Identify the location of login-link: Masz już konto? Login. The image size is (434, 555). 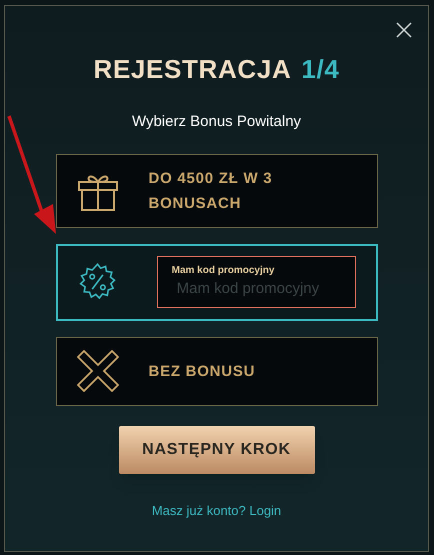
(217, 510).